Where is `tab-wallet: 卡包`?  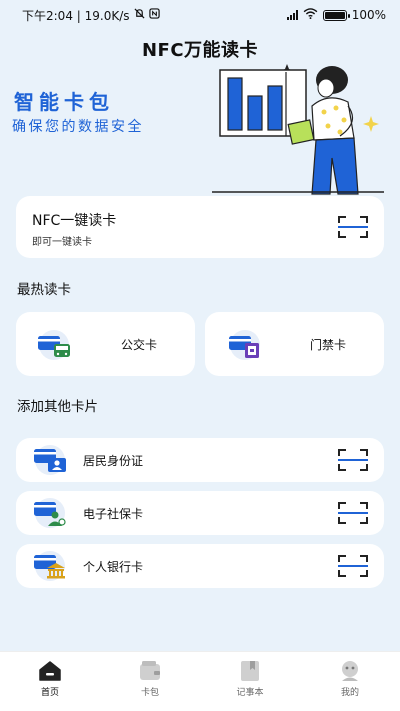 tab-wallet: 卡包 is located at coordinates (150, 681).